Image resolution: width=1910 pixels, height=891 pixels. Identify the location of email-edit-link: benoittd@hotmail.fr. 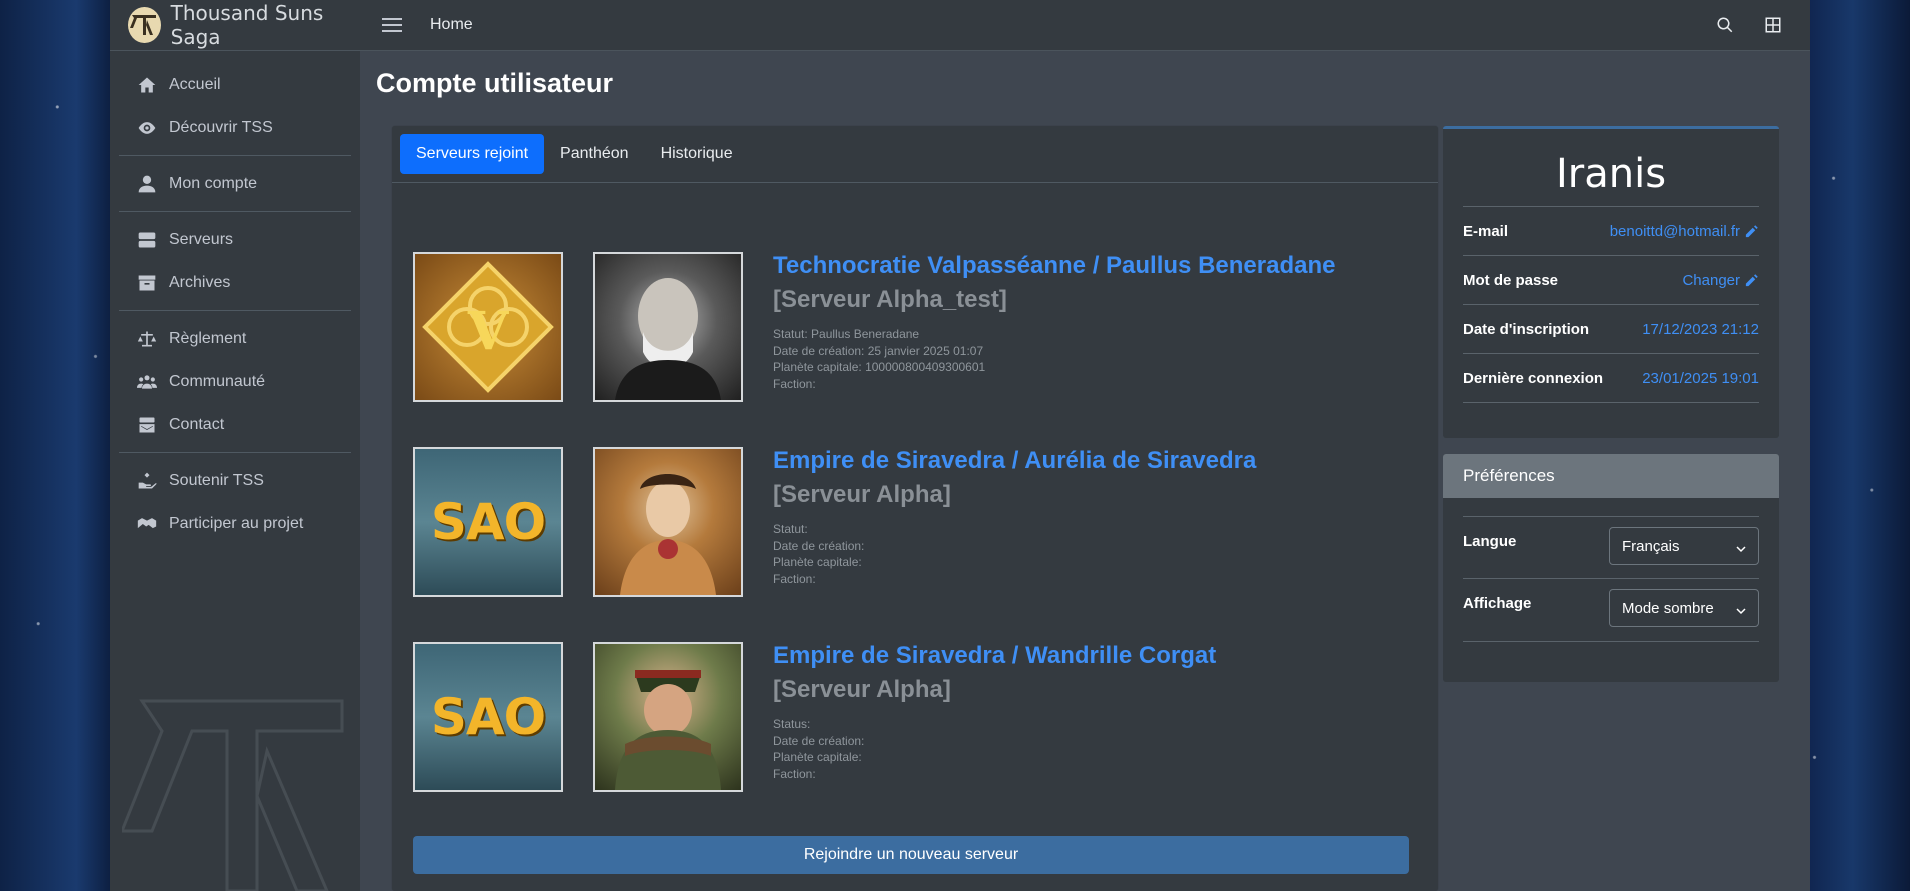
(1684, 231).